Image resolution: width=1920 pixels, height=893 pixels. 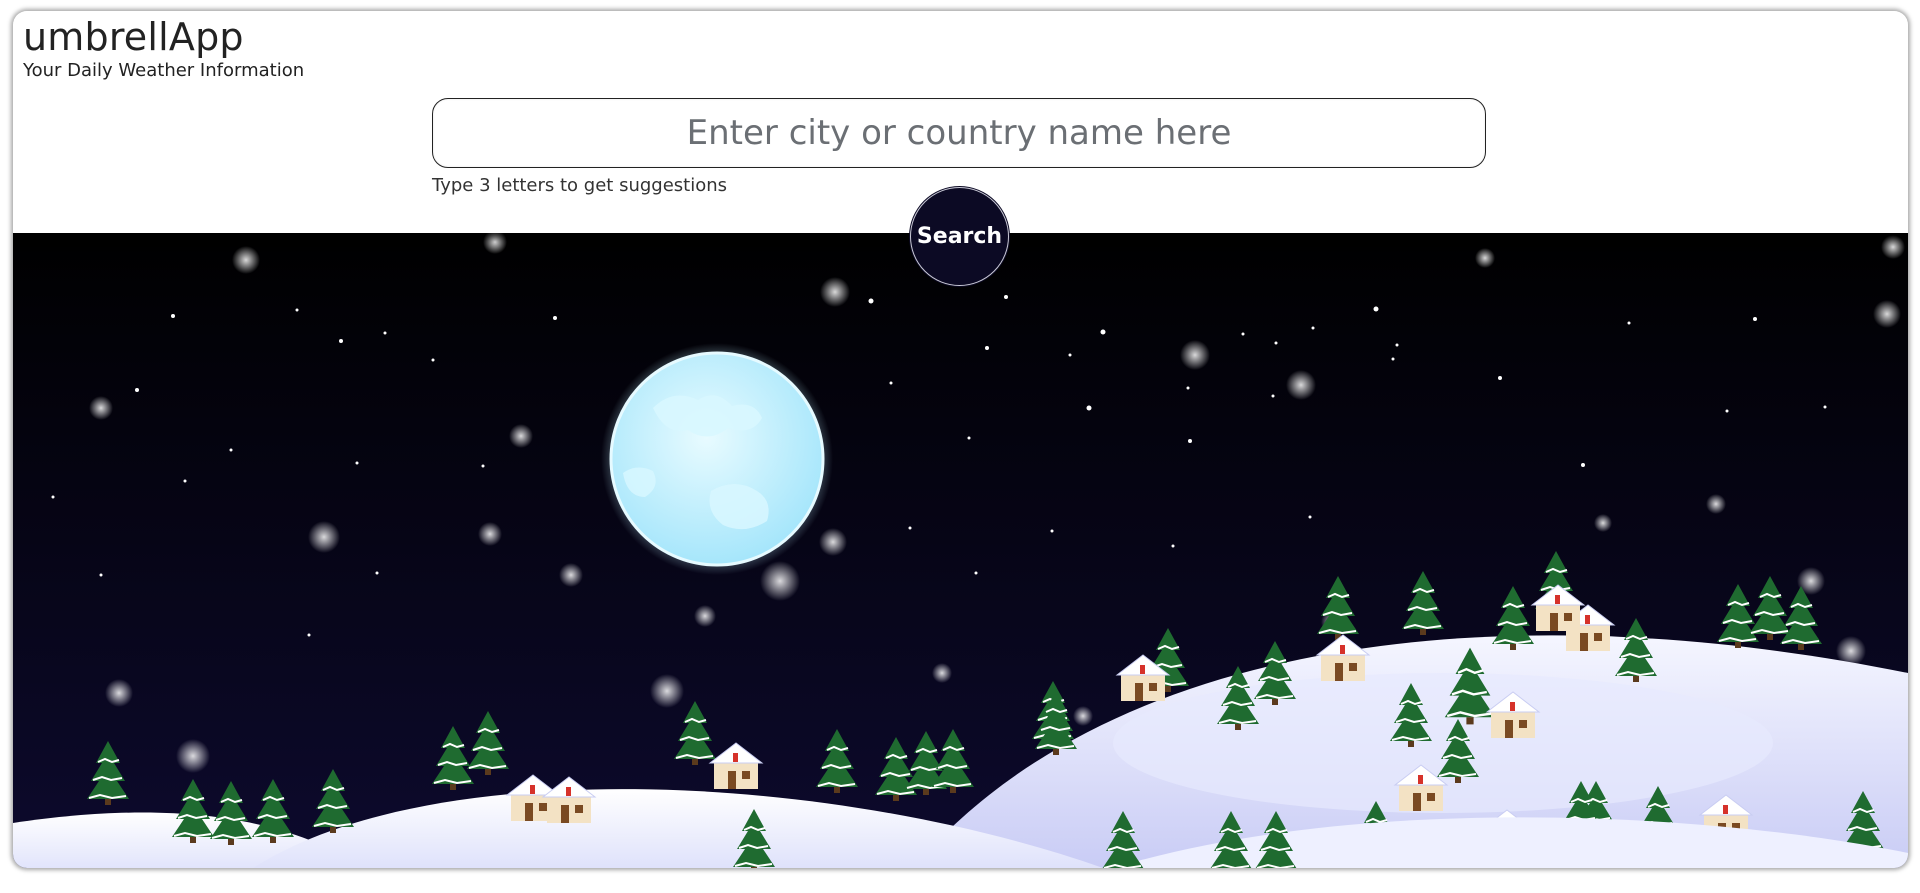 I want to click on search-hint: Type 3 letters to get suggestions, so click(x=580, y=185).